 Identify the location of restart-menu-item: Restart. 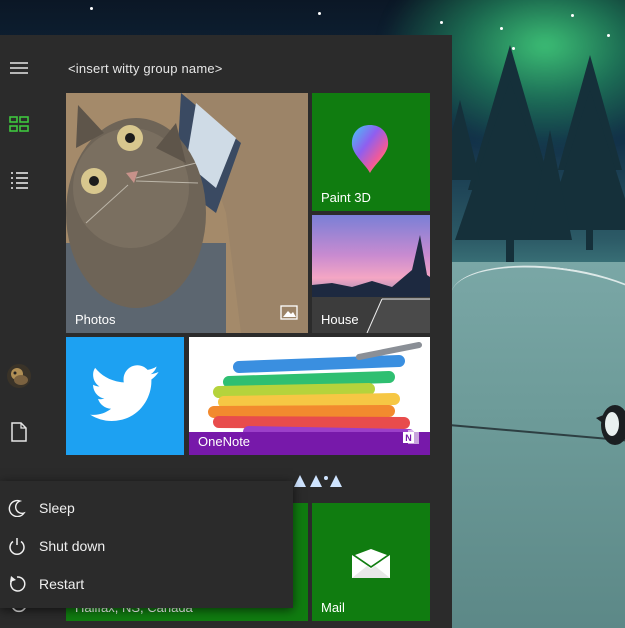
(146, 584).